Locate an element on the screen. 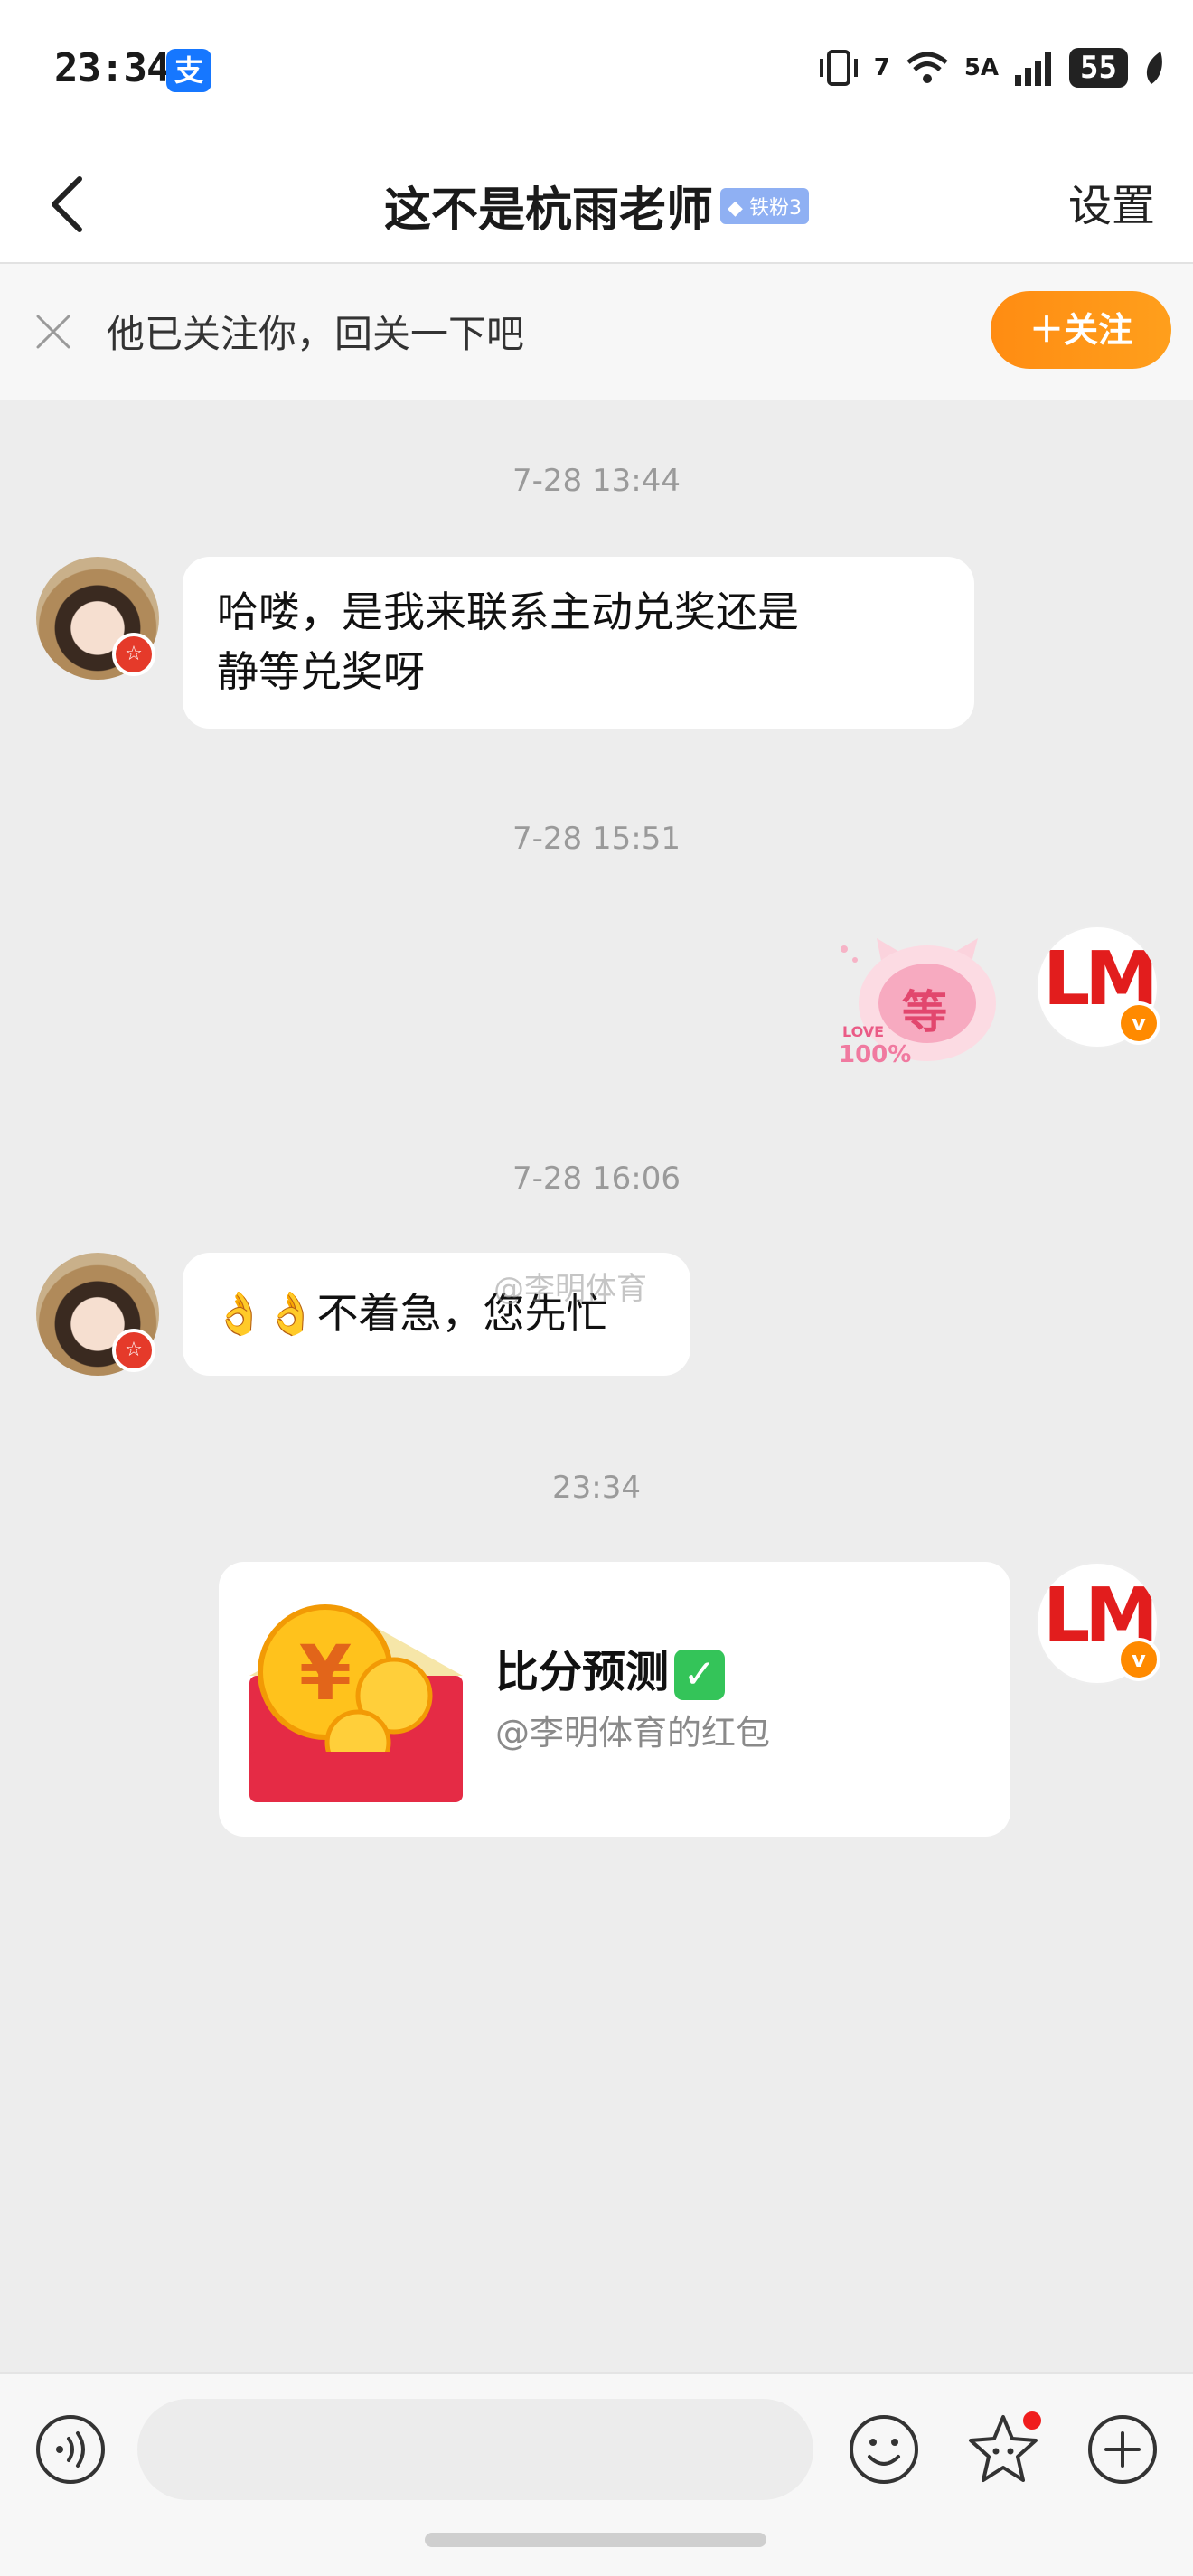 Image resolution: width=1193 pixels, height=2576 pixels. fan-level-badge: ◆ 铁粉3 is located at coordinates (764, 205).